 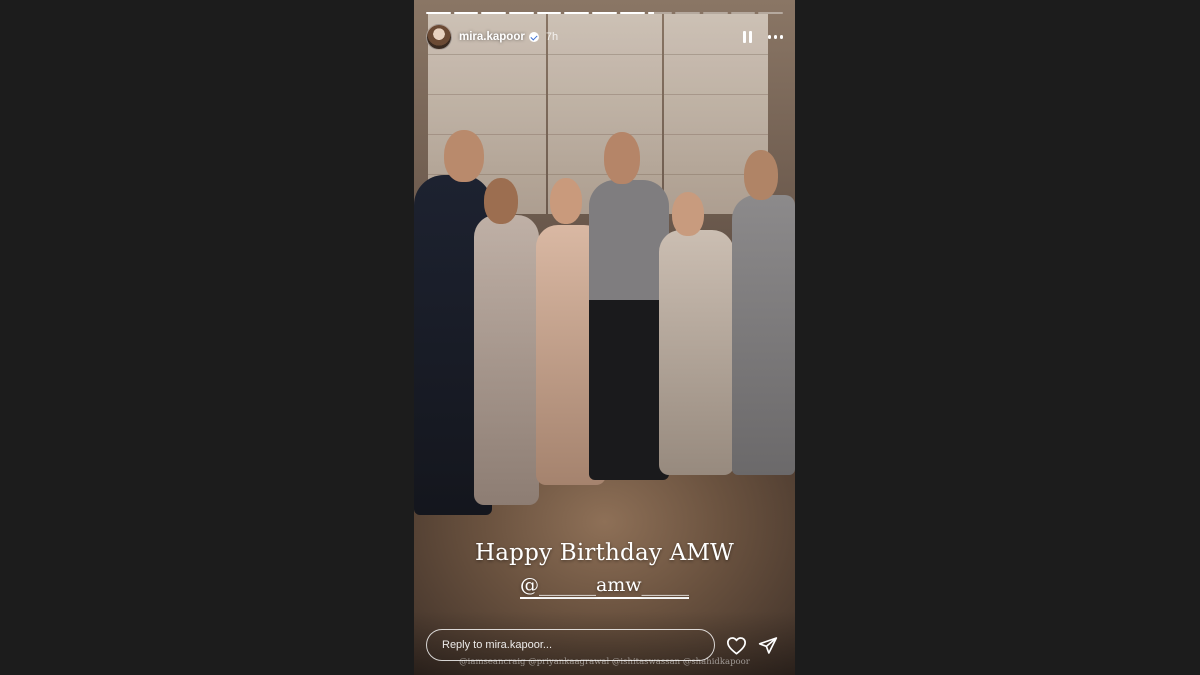 I want to click on send-icon, so click(x=768, y=645).